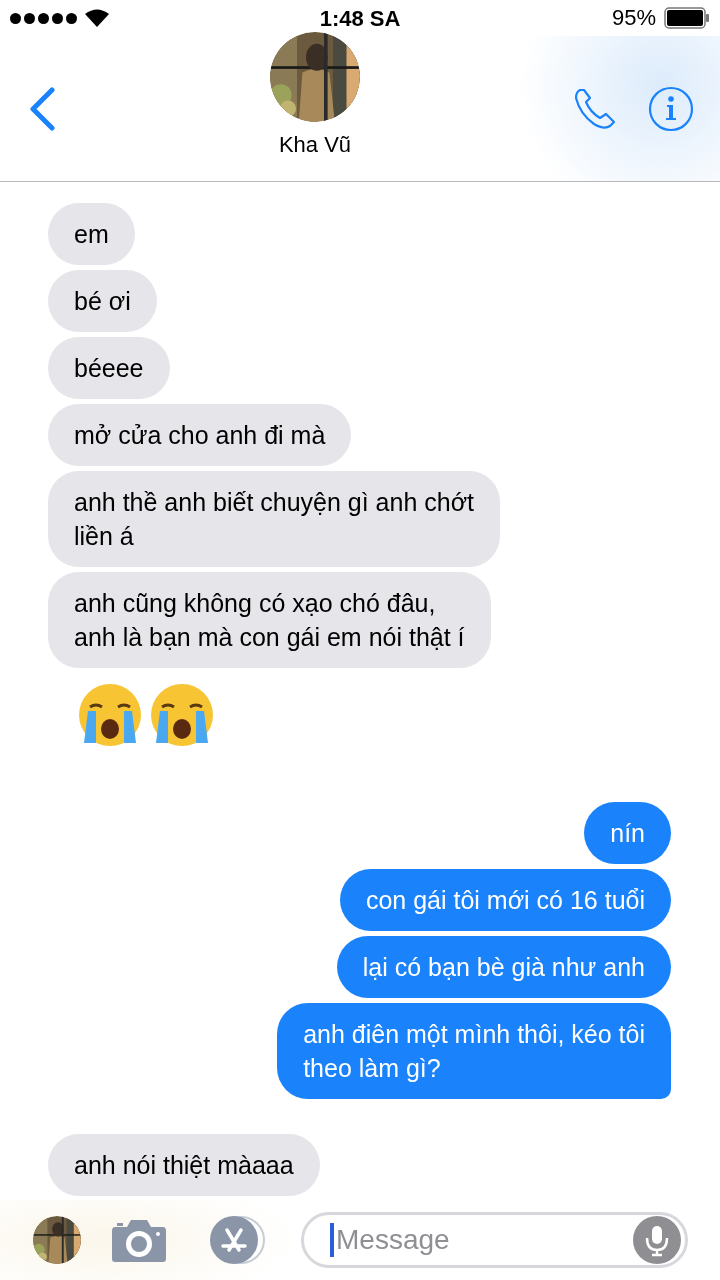 Image resolution: width=720 pixels, height=1280 pixels. Describe the element at coordinates (671, 108) in the screenshot. I see `info-button` at that location.